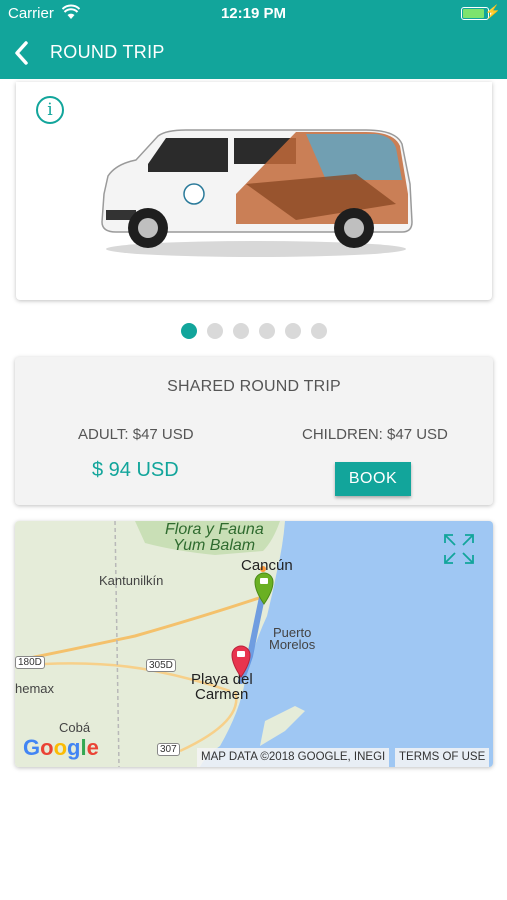 The image size is (507, 900). Describe the element at coordinates (257, 193) in the screenshot. I see `van-image` at that location.